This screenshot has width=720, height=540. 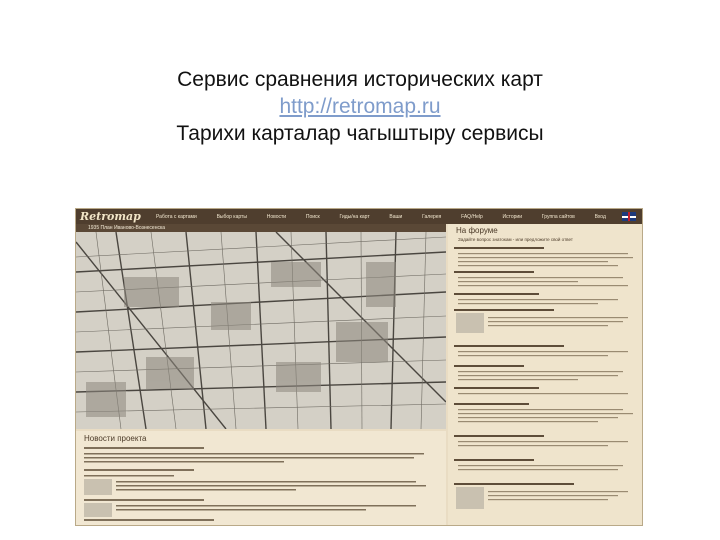 What do you see at coordinates (512, 217) in the screenshot?
I see `menu-item: Истории` at bounding box center [512, 217].